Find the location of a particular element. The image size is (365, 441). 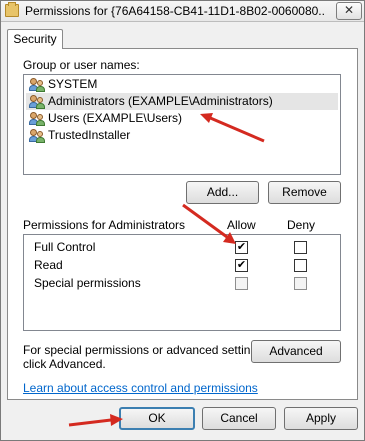

annotation-arrow-administrators is located at coordinates (232, 128).